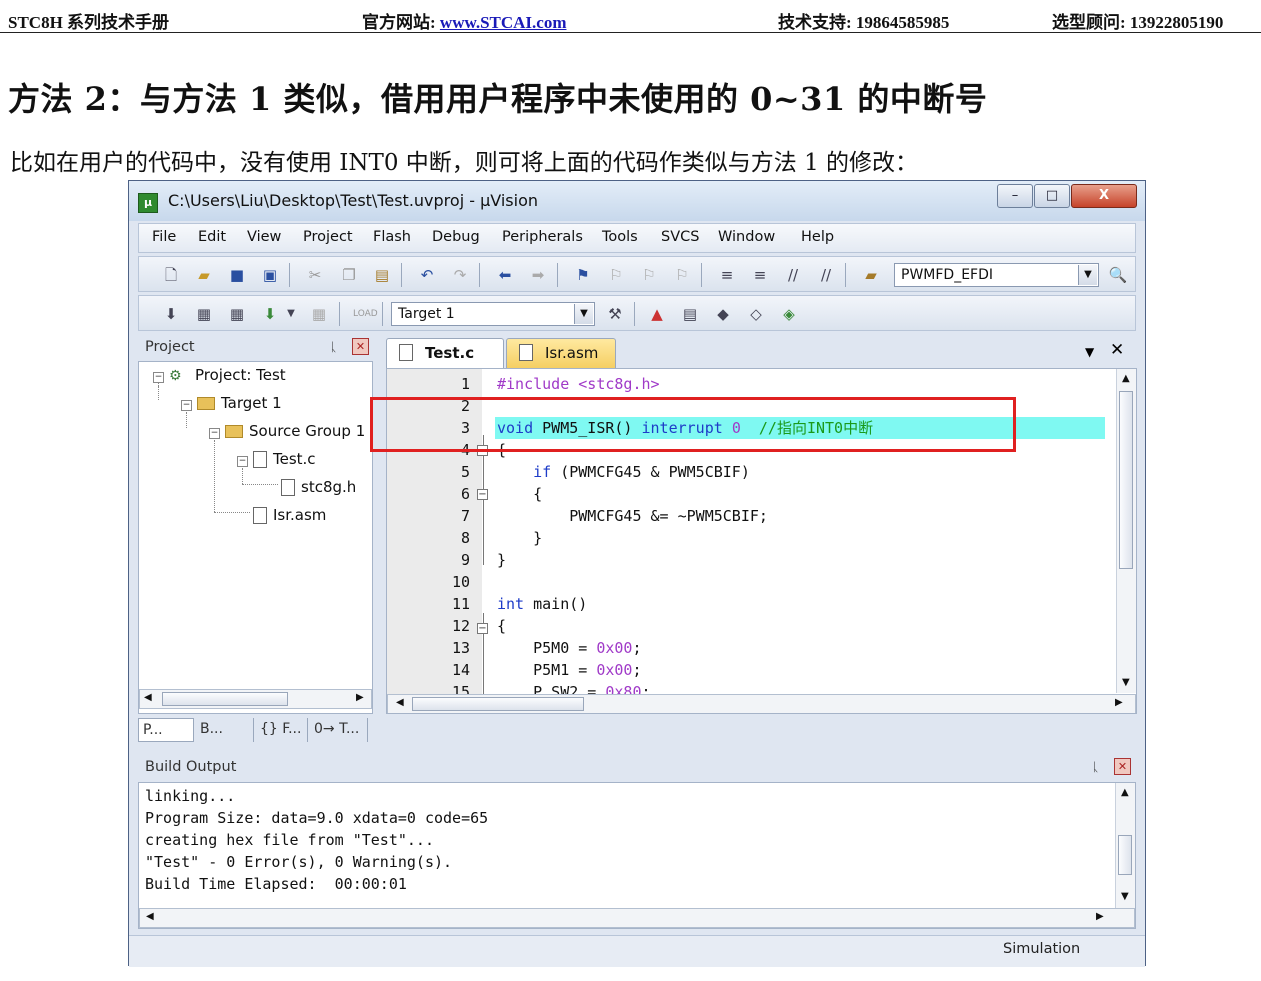 This screenshot has width=1261, height=981. What do you see at coordinates (291, 314) in the screenshot?
I see `batch-dropdown-icon: ▼` at bounding box center [291, 314].